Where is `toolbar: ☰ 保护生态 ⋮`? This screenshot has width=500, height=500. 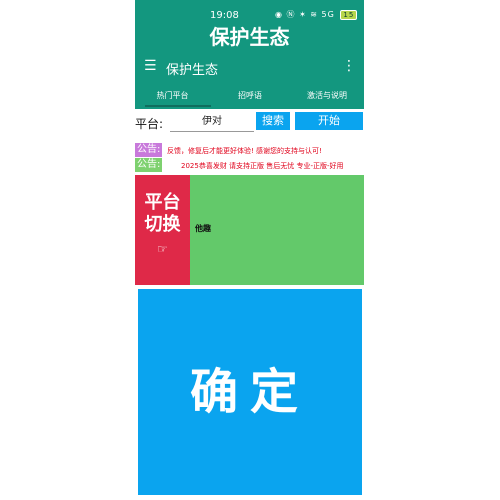
toolbar: ☰ 保护生态 ⋮ is located at coordinates (249, 67).